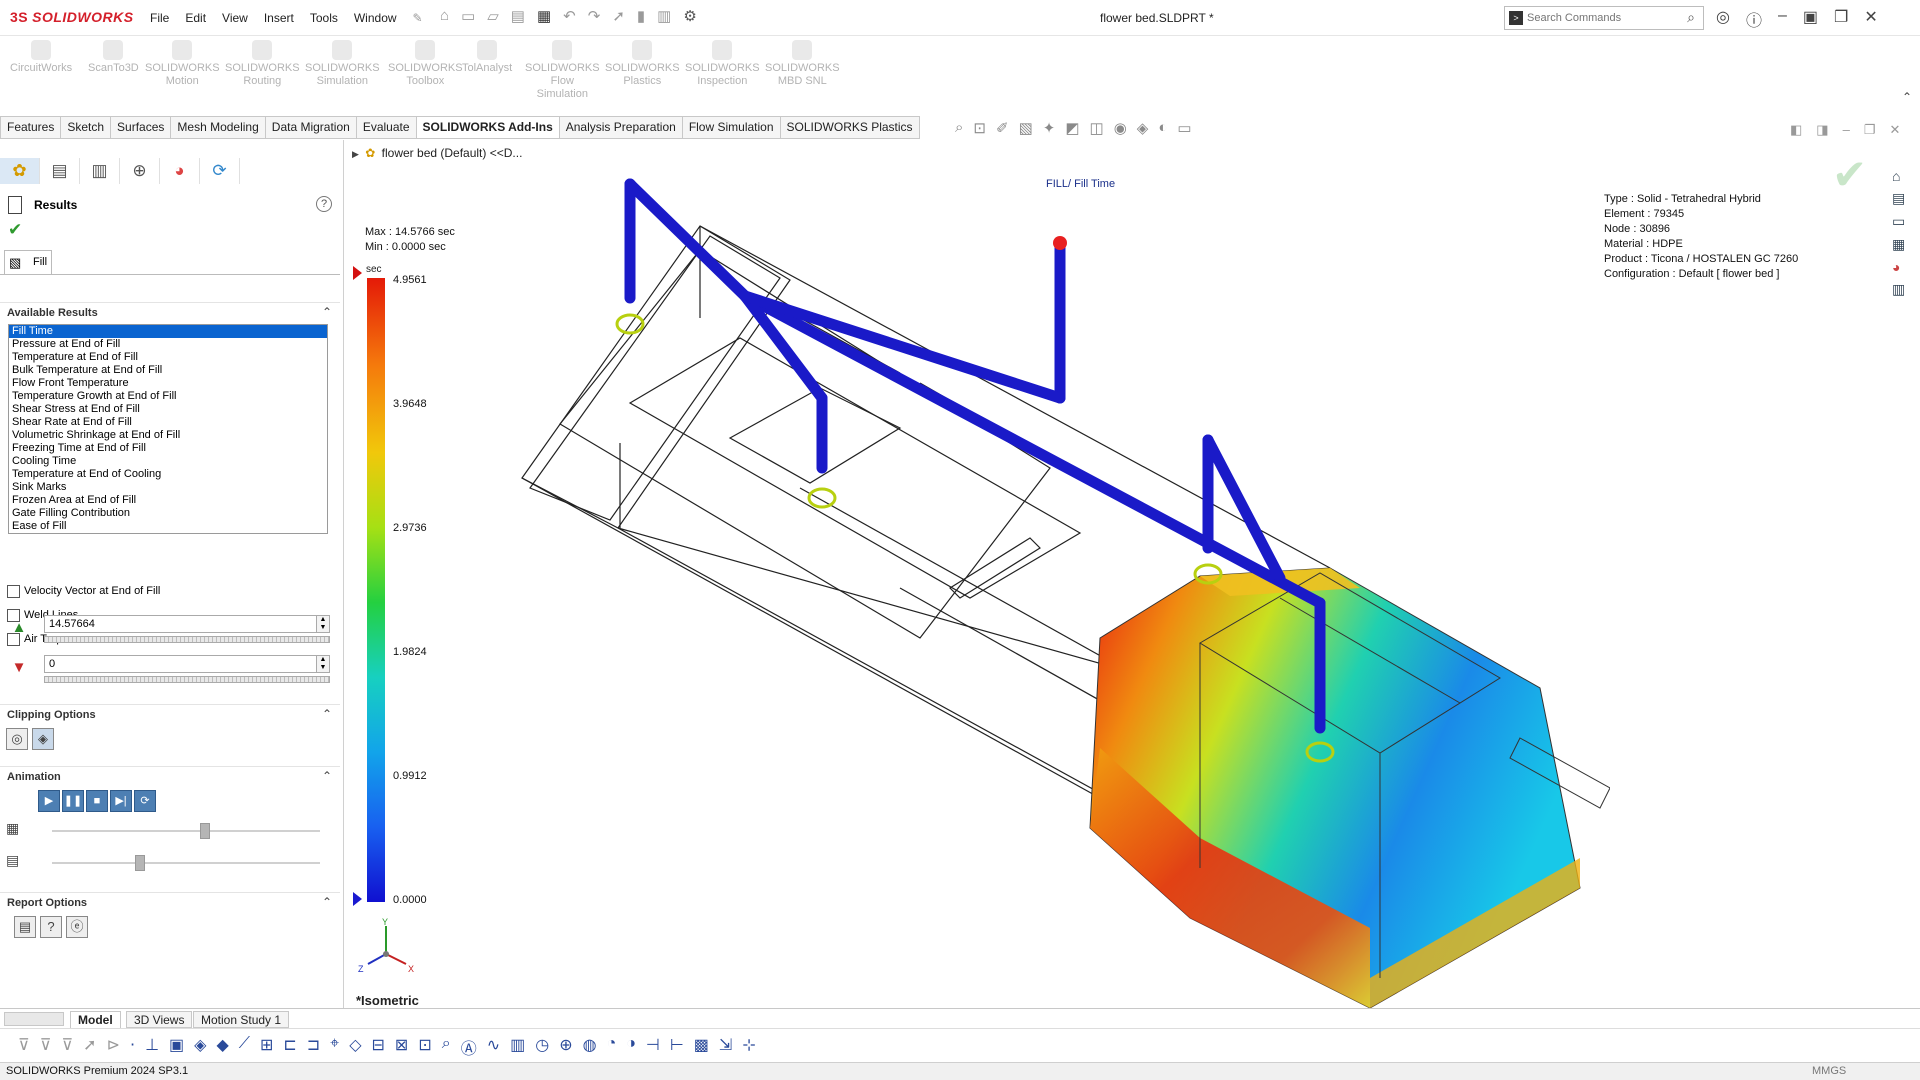 The height and width of the screenshot is (1080, 1920). I want to click on export-icon: ⇲, so click(725, 1047).